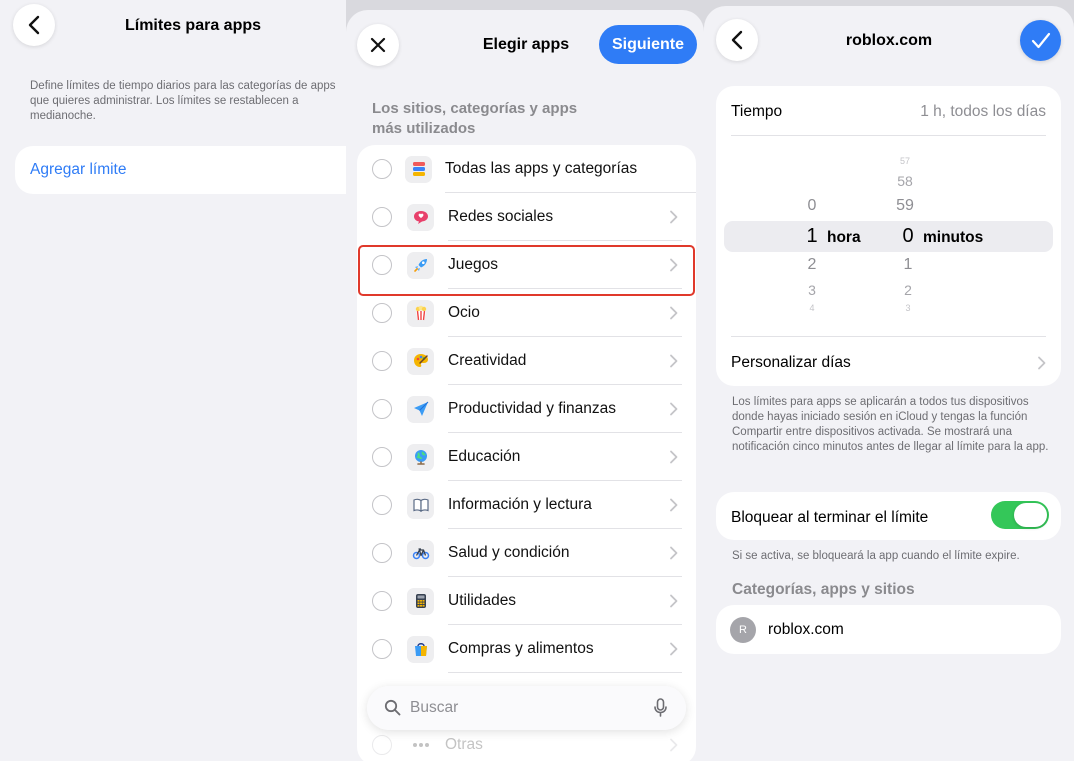 The width and height of the screenshot is (1074, 761). What do you see at coordinates (526, 313) in the screenshot?
I see `list-item-entertainment: Ocio` at bounding box center [526, 313].